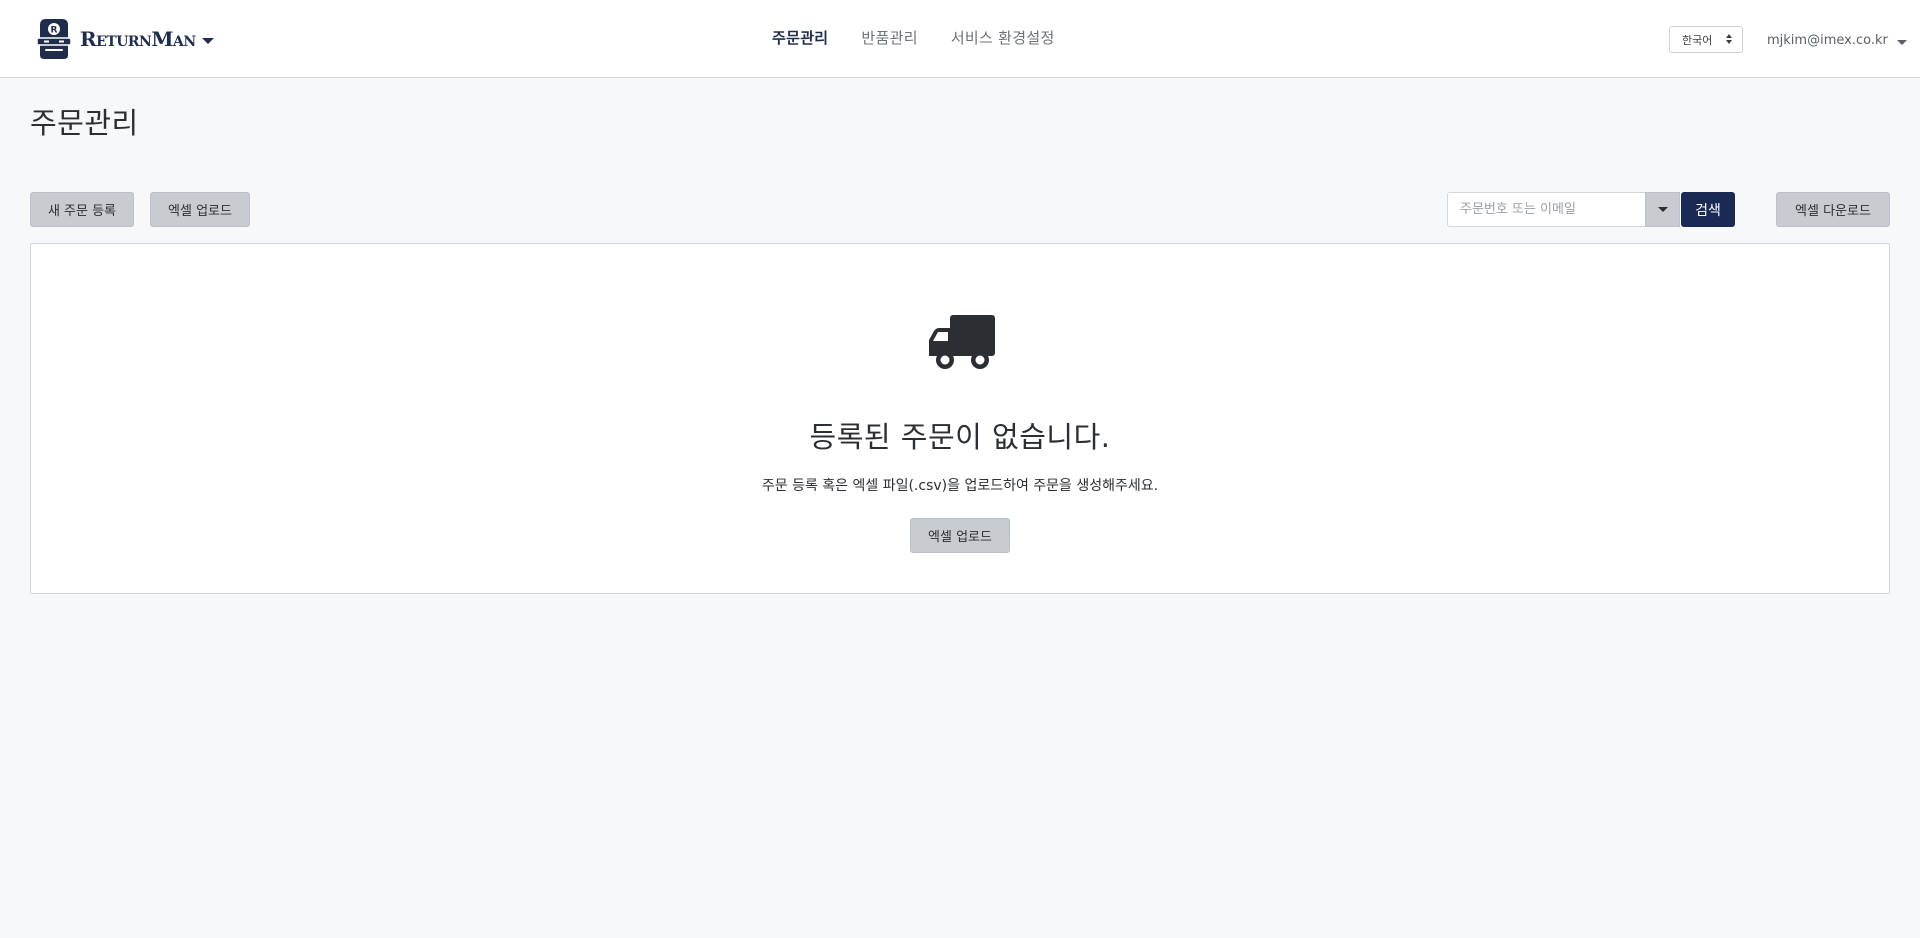  What do you see at coordinates (200, 209) in the screenshot?
I see `excel-upload-button: 엑셀 업로드` at bounding box center [200, 209].